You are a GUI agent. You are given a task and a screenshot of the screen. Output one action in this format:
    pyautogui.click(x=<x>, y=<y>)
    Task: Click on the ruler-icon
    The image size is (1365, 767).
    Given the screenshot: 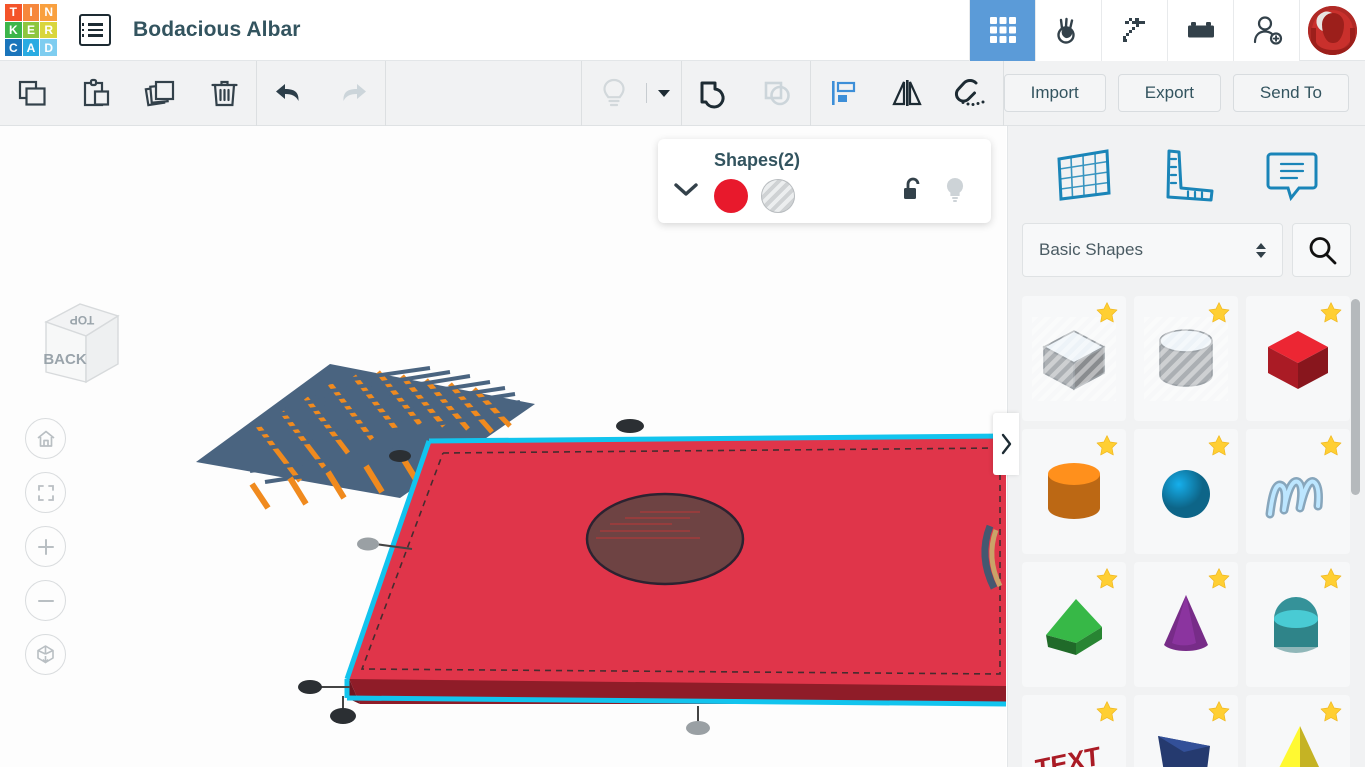 What is the action you would take?
    pyautogui.click(x=1189, y=175)
    